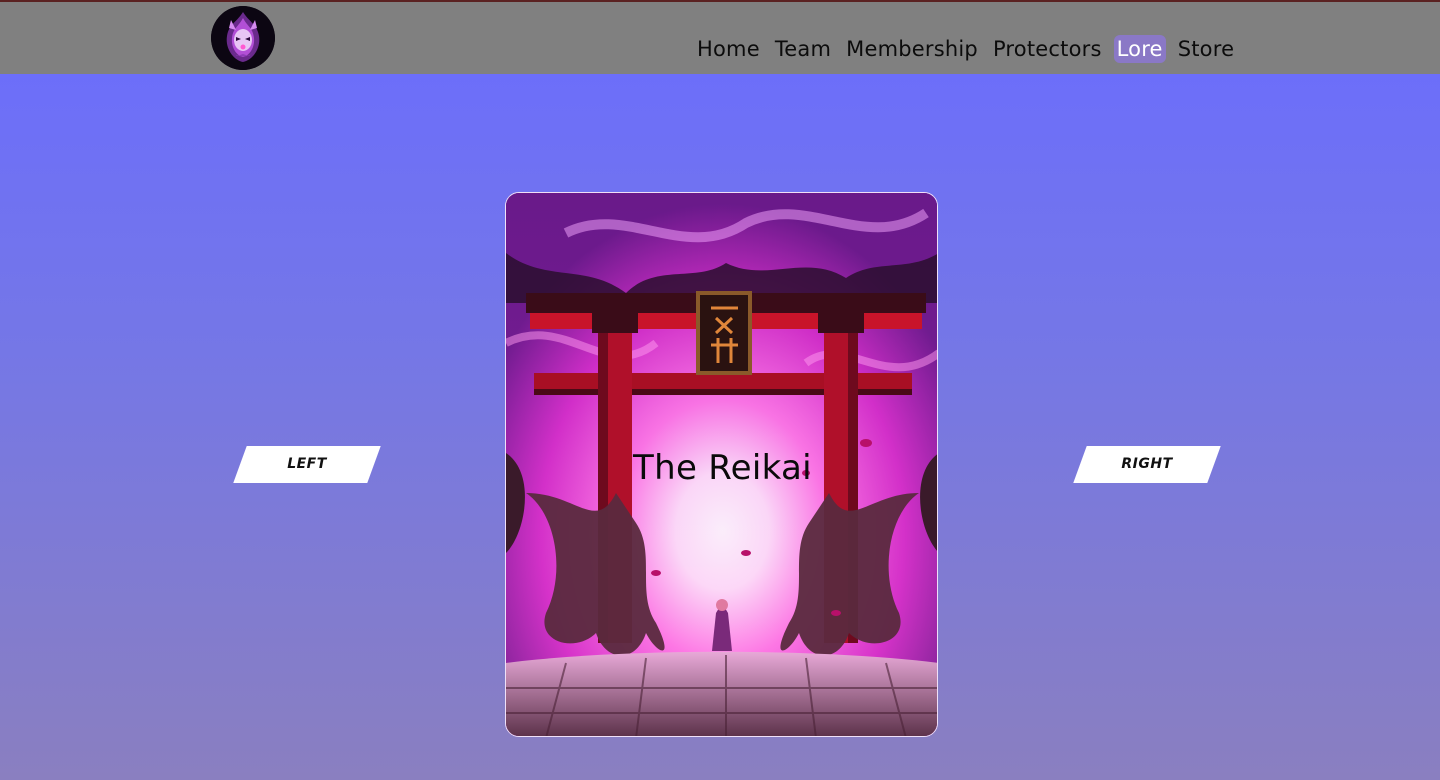 The height and width of the screenshot is (780, 1440). I want to click on carousel-right-label: RIGHT, so click(1147, 464).